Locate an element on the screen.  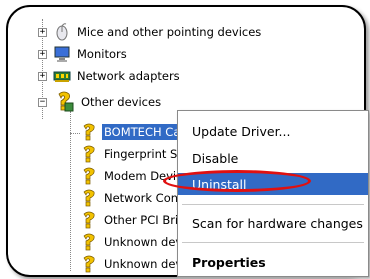
tree-item-fingerprint: Fingerprint Se is located at coordinates (133, 154).